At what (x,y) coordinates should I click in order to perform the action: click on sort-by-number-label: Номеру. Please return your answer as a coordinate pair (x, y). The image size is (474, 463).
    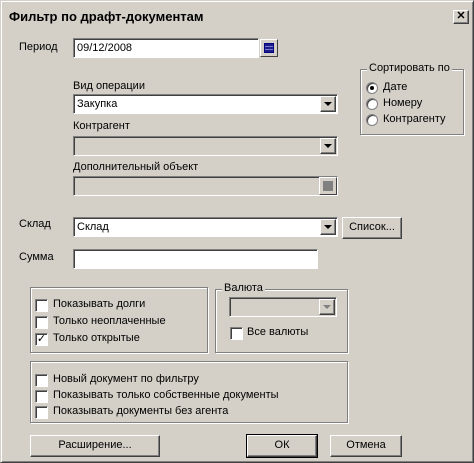
    Looking at the image, I should click on (402, 103).